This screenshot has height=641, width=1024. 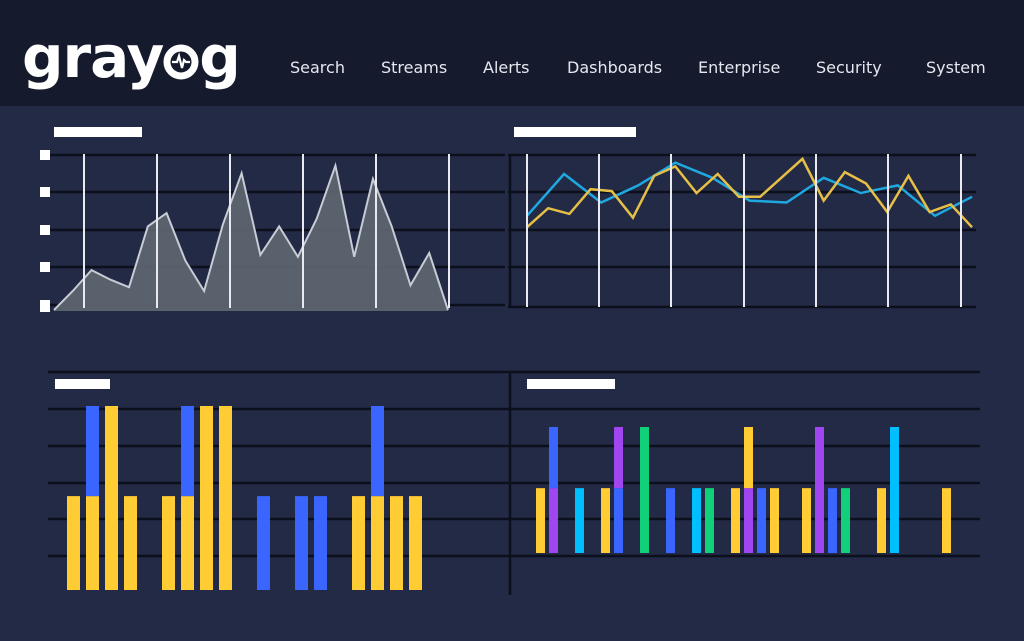 I want to click on area-chart-widget, so click(x=272, y=219).